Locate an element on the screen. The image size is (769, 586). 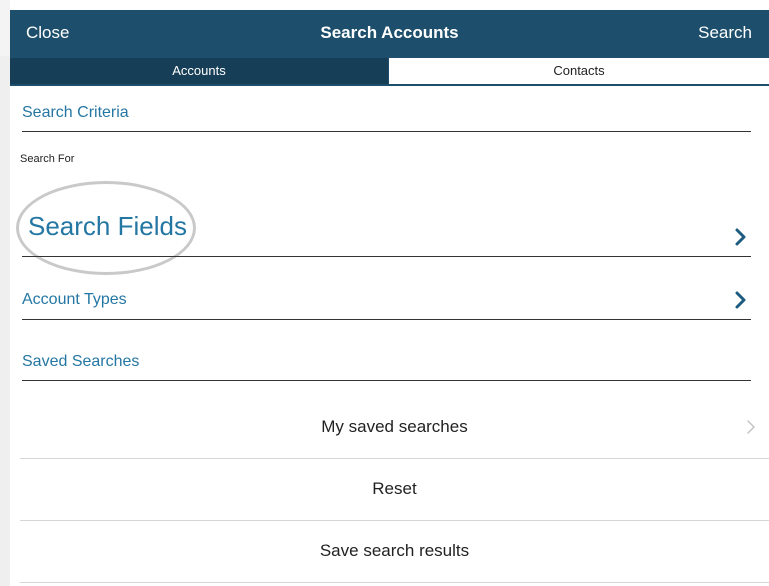
search-criteria-title: Search Criteria is located at coordinates (75, 112).